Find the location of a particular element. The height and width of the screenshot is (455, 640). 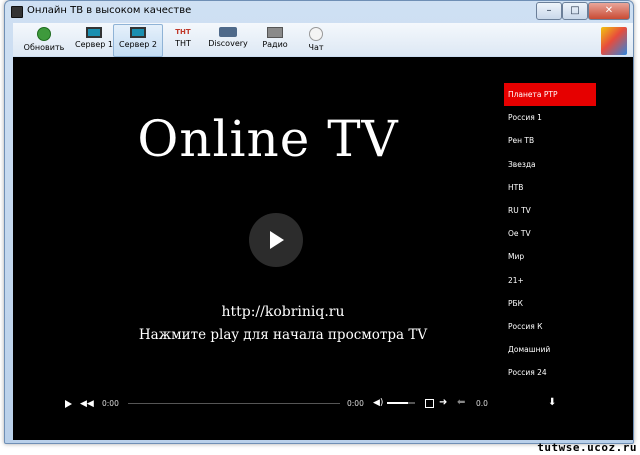

refresh-icon is located at coordinates (44, 34).